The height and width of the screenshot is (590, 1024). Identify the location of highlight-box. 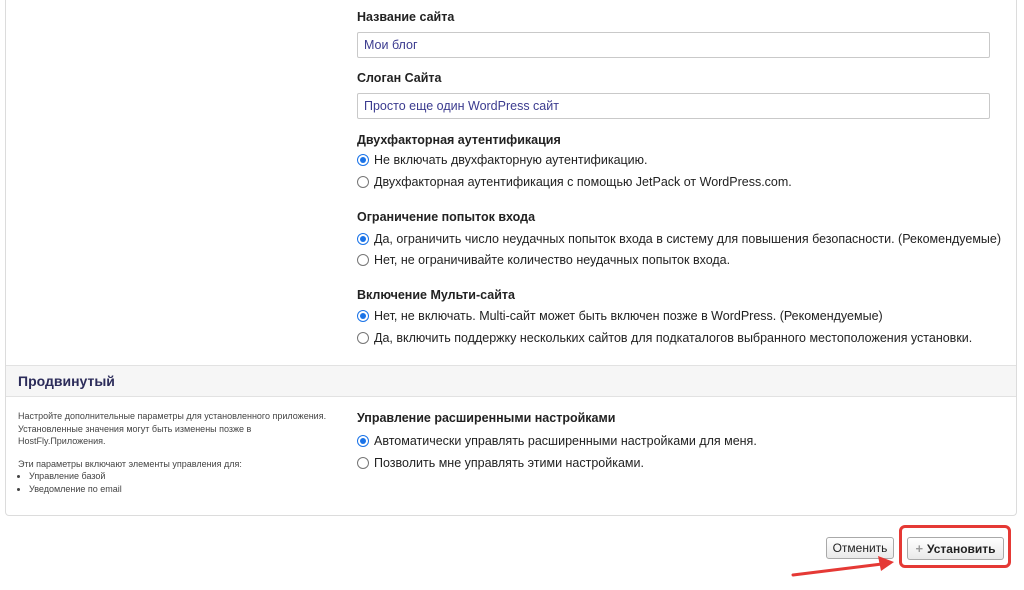
(955, 546).